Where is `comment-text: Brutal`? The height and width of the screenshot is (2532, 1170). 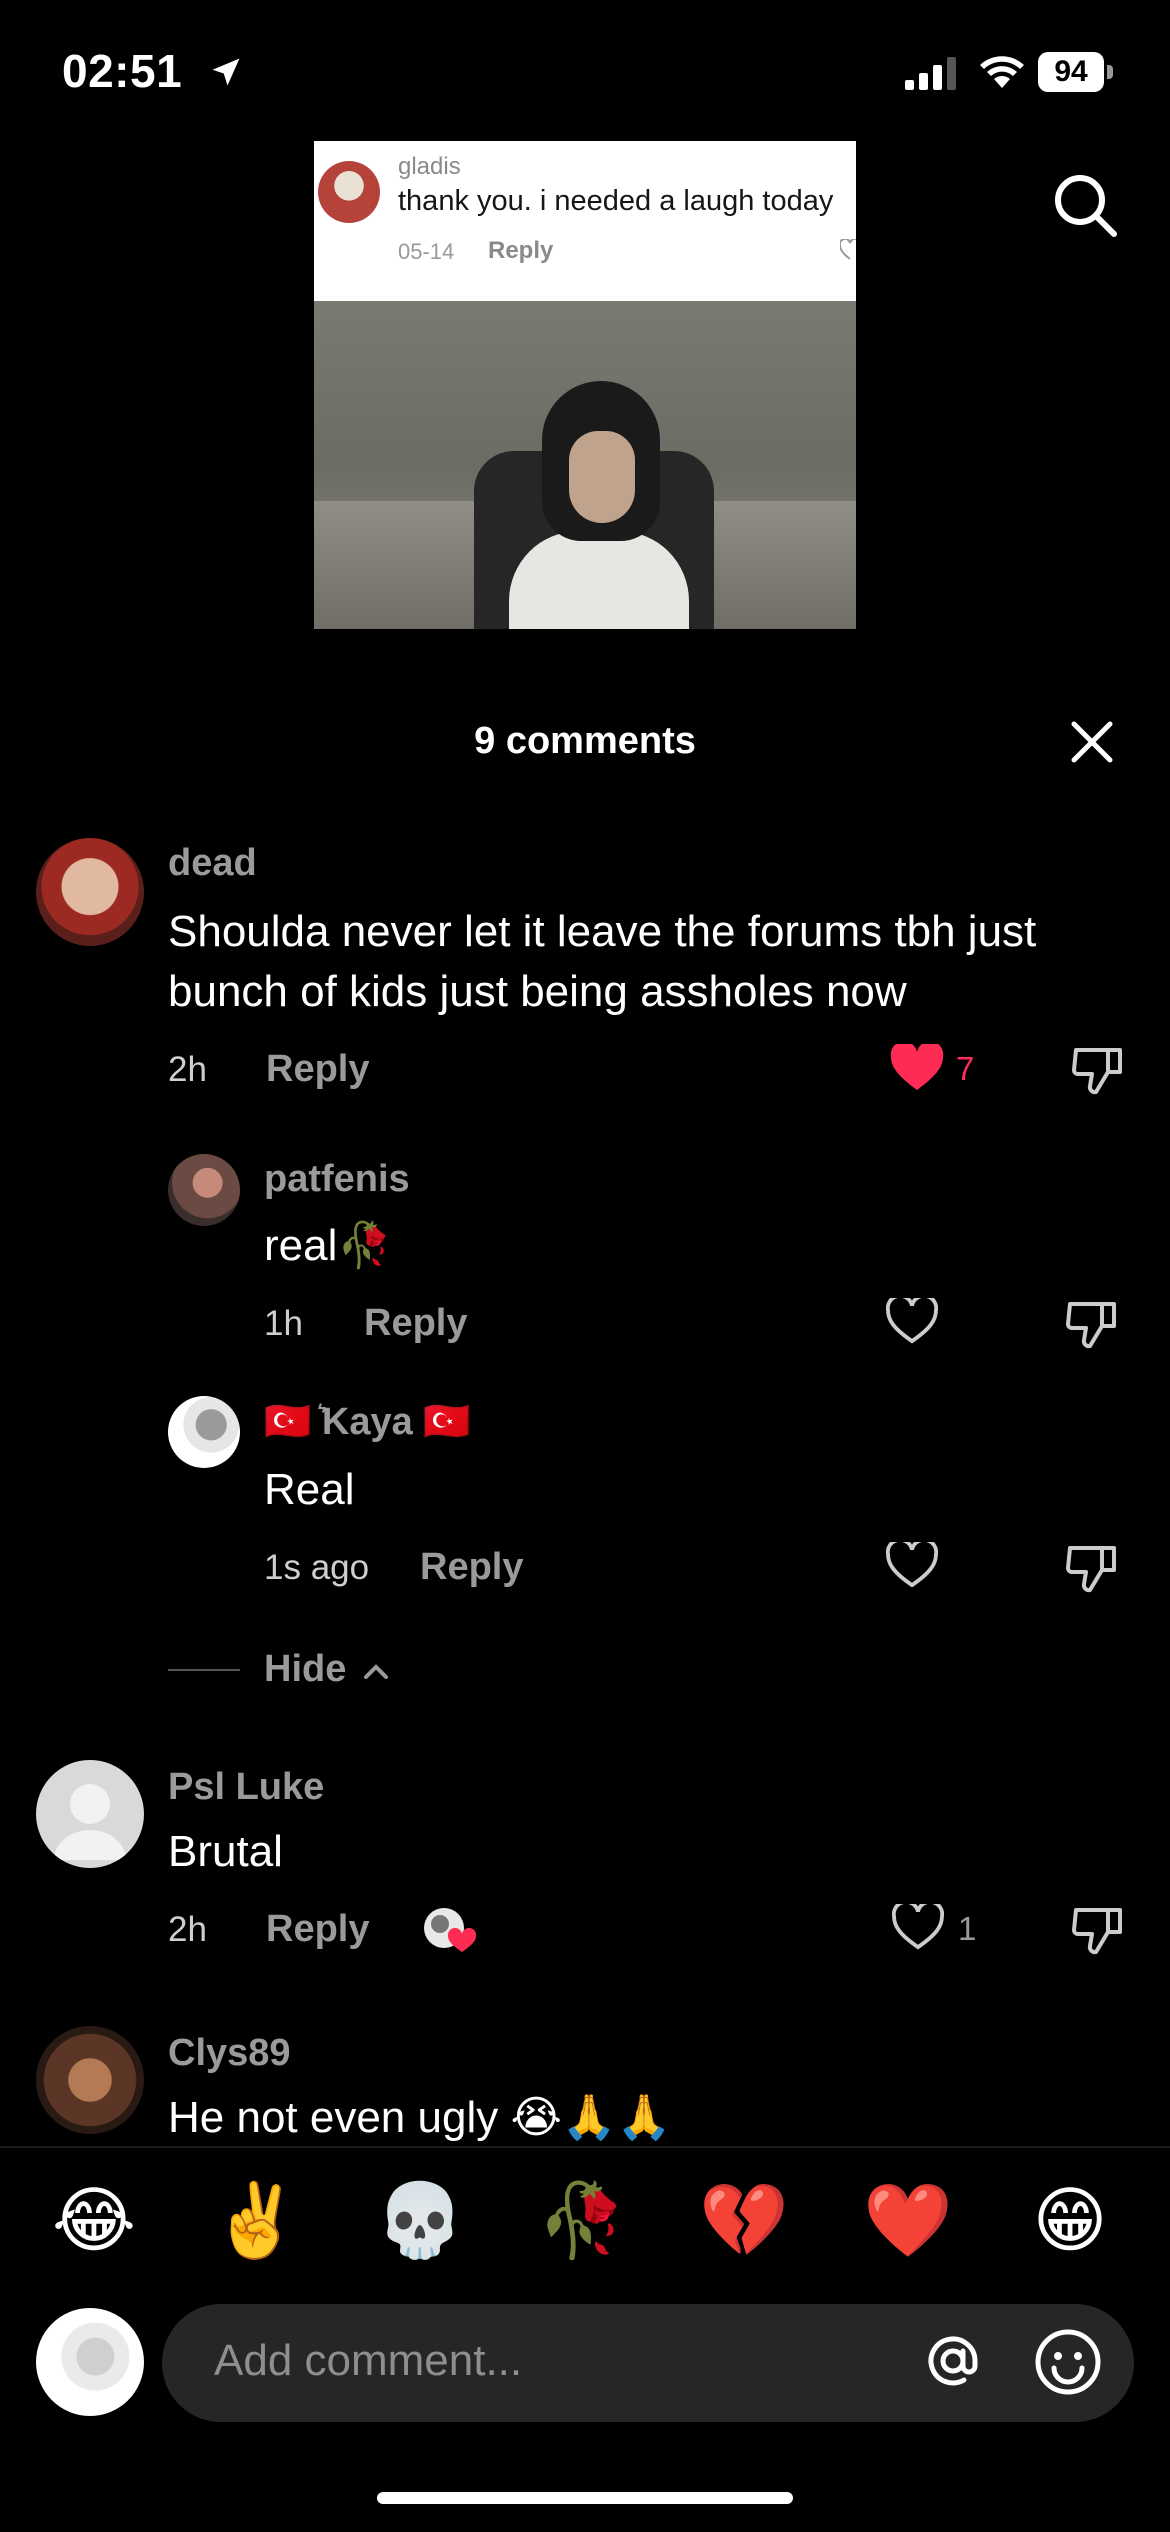 comment-text: Brutal is located at coordinates (225, 1851).